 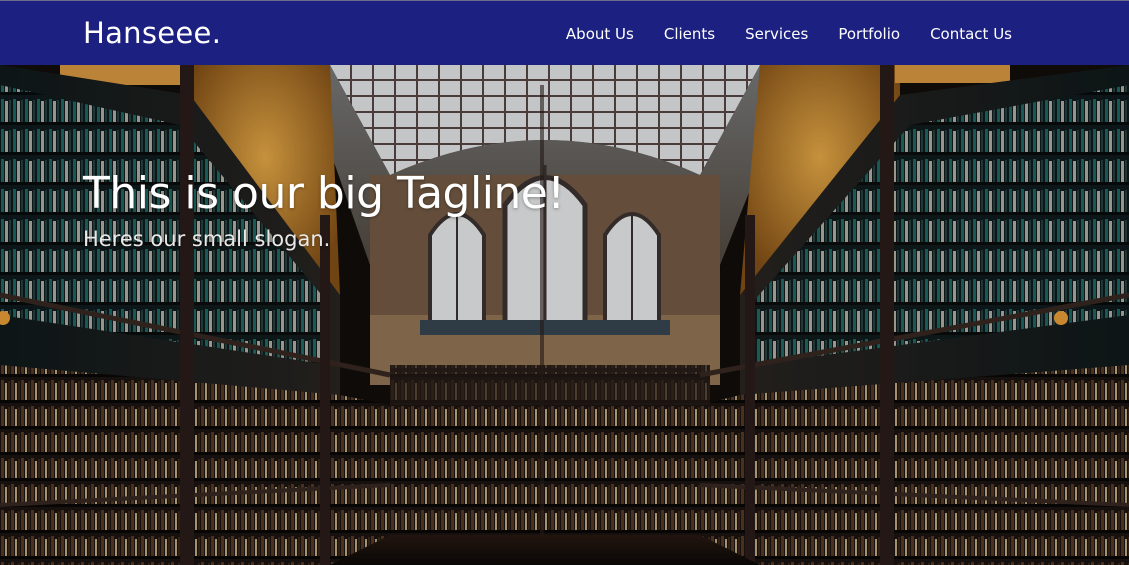 I want to click on nav-link-portfolio: Portfolio, so click(x=869, y=34).